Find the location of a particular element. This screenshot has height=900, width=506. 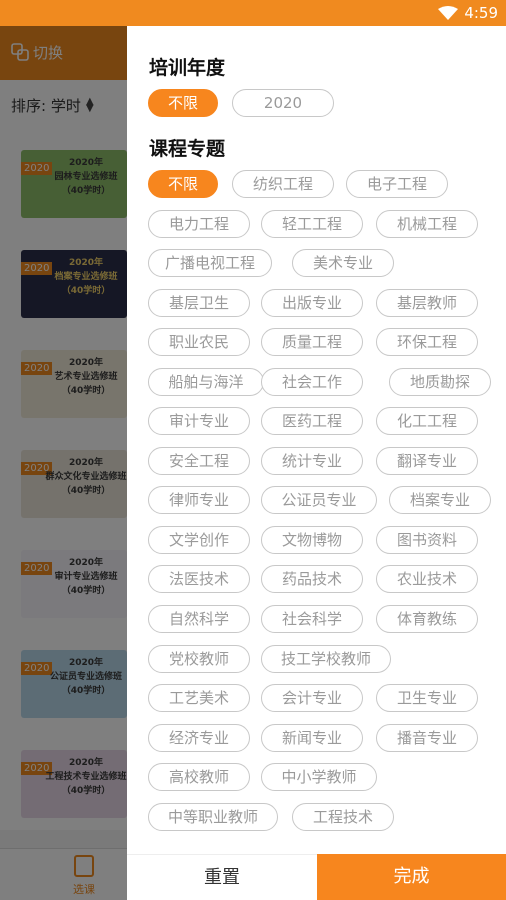

topic-option-chip: 职业农民 is located at coordinates (199, 342).